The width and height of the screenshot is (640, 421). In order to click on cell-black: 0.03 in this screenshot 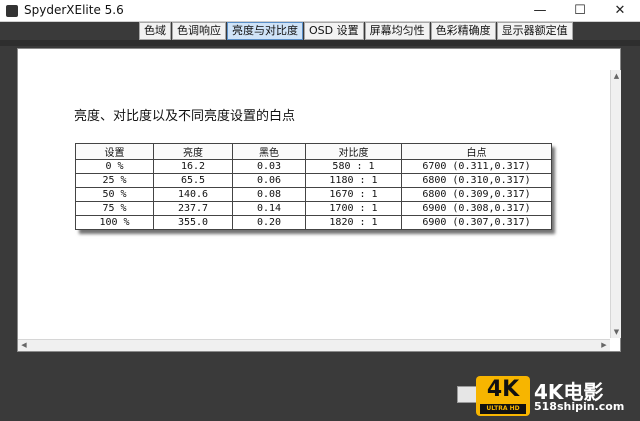, I will do `click(269, 166)`.